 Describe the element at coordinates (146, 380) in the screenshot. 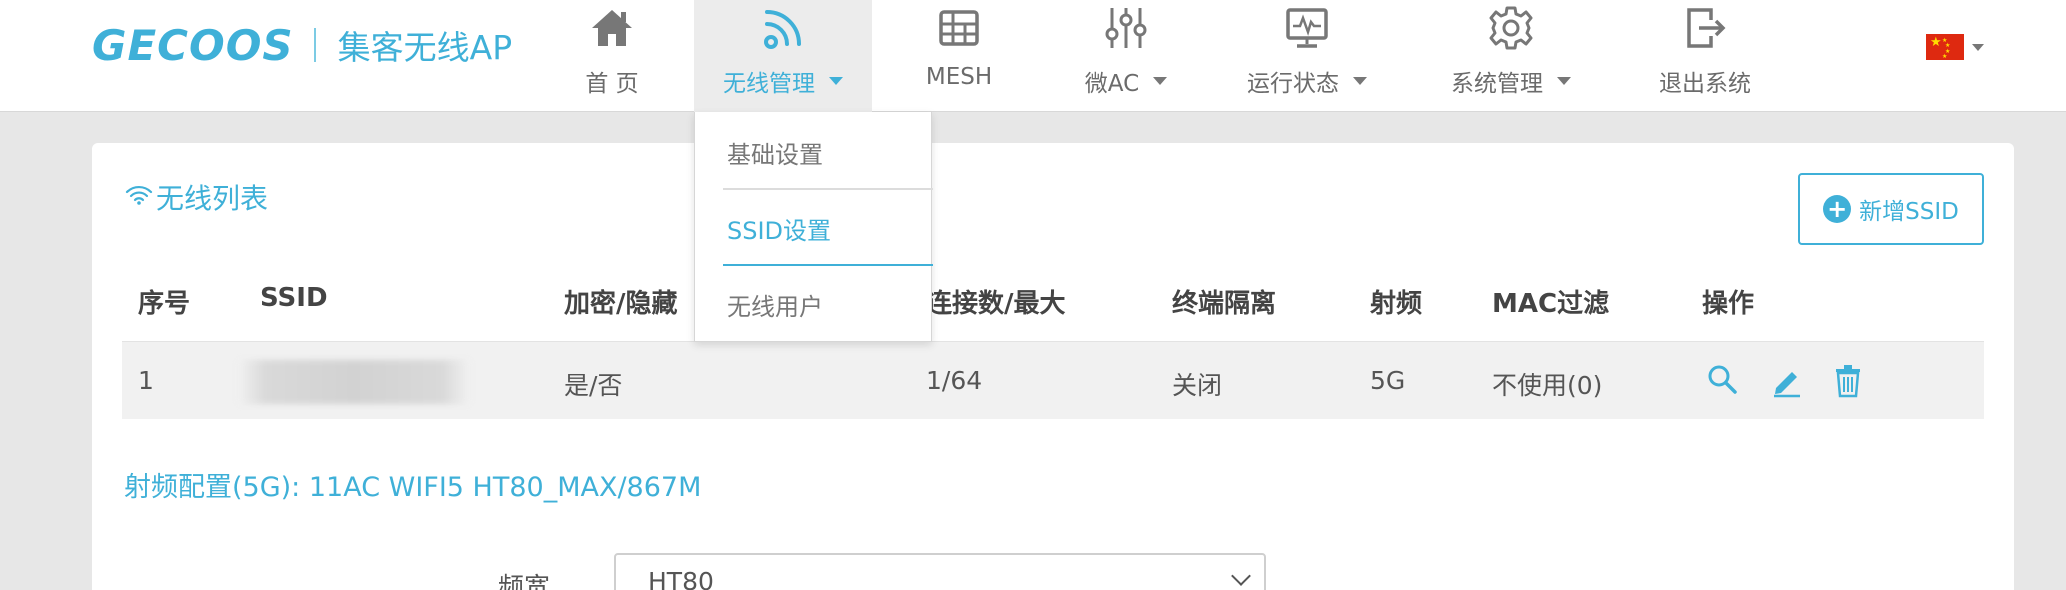

I see `cell-index: 1` at that location.